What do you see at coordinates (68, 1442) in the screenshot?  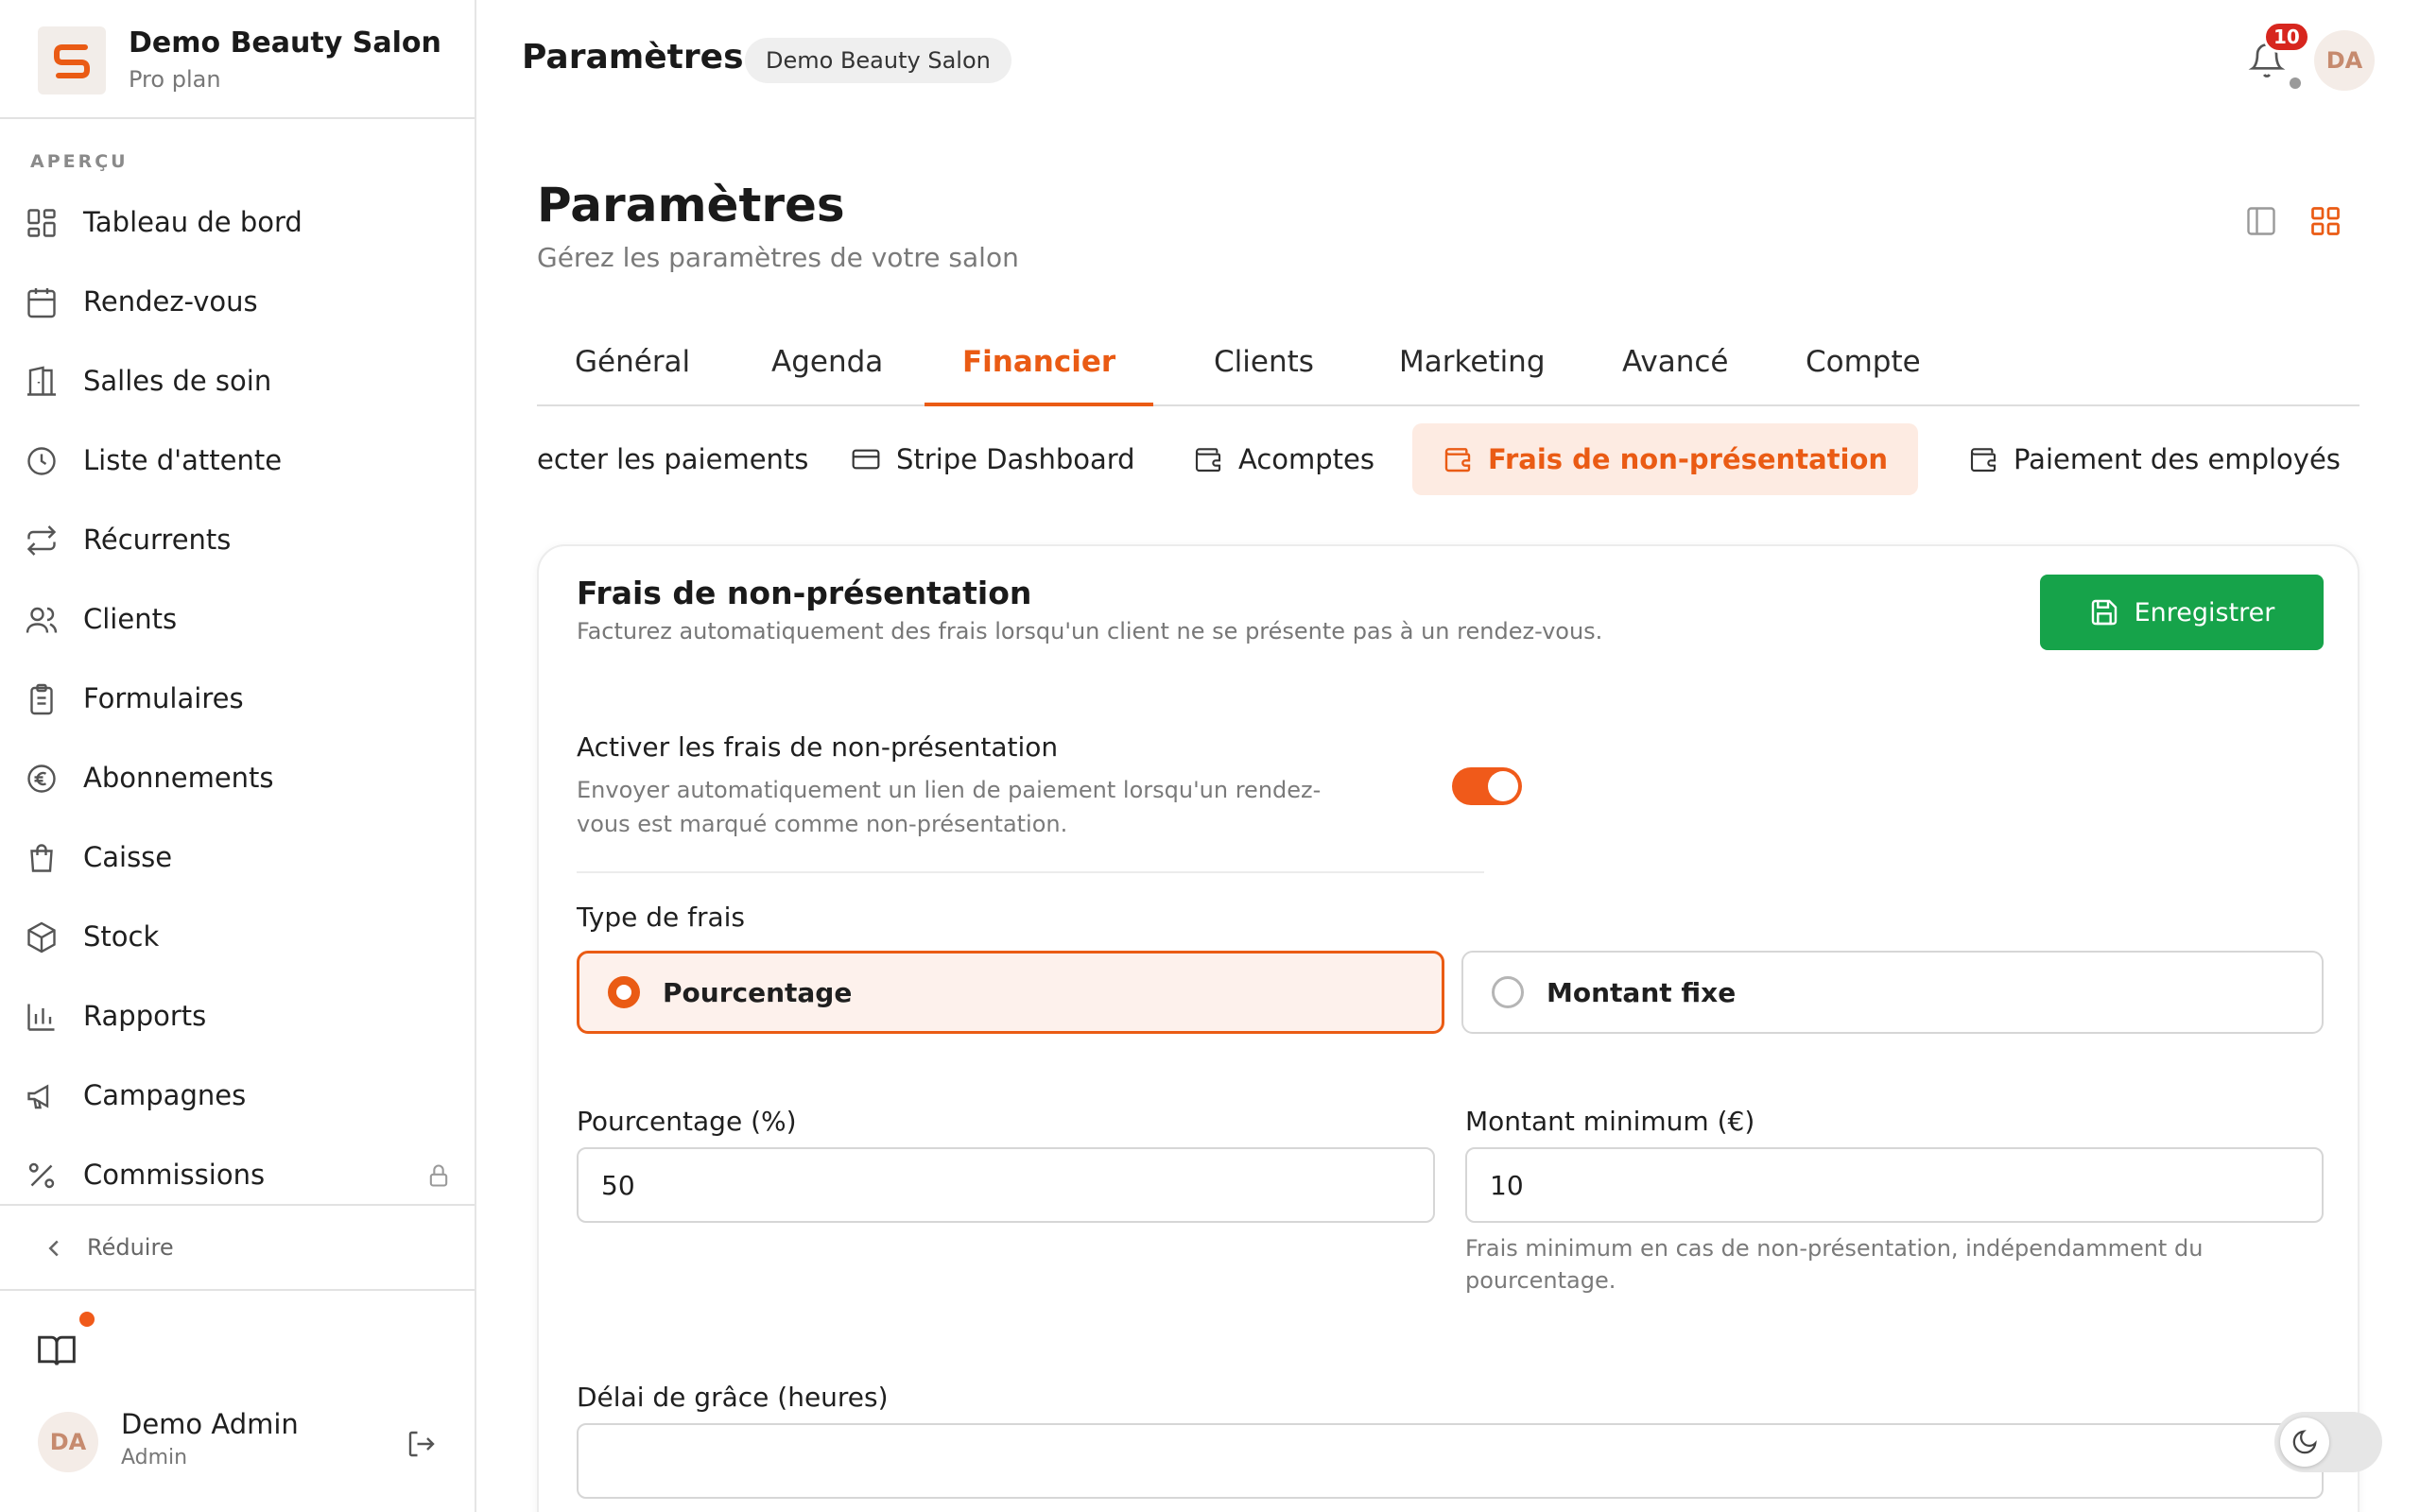 I see `user-avatar: DA` at bounding box center [68, 1442].